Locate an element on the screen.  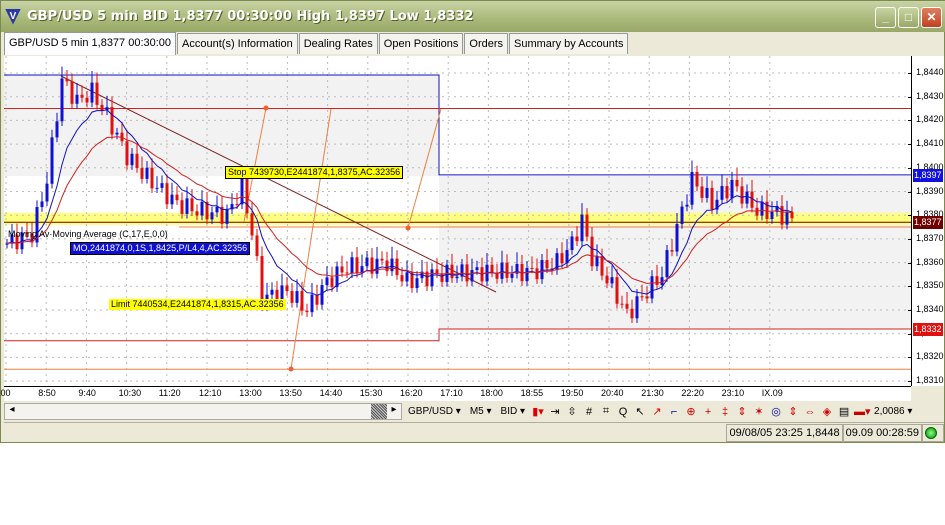
tab-open-positions: Open Positions is located at coordinates (421, 43).